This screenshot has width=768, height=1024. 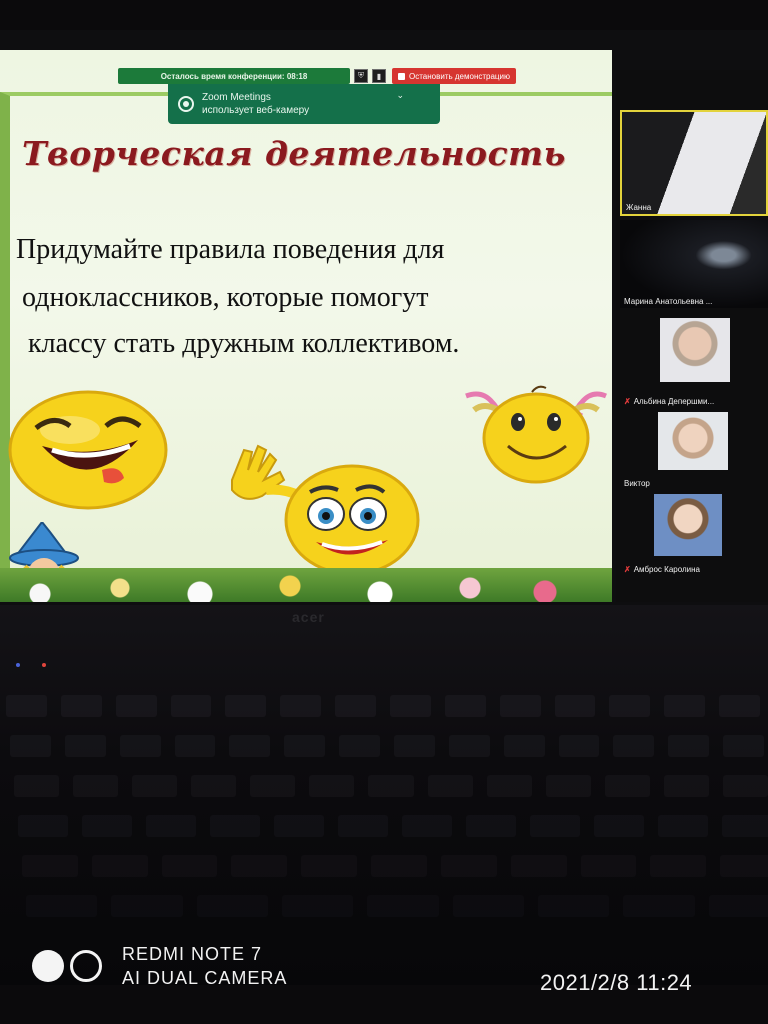 What do you see at coordinates (637, 483) in the screenshot?
I see `participant-name: Виктор` at bounding box center [637, 483].